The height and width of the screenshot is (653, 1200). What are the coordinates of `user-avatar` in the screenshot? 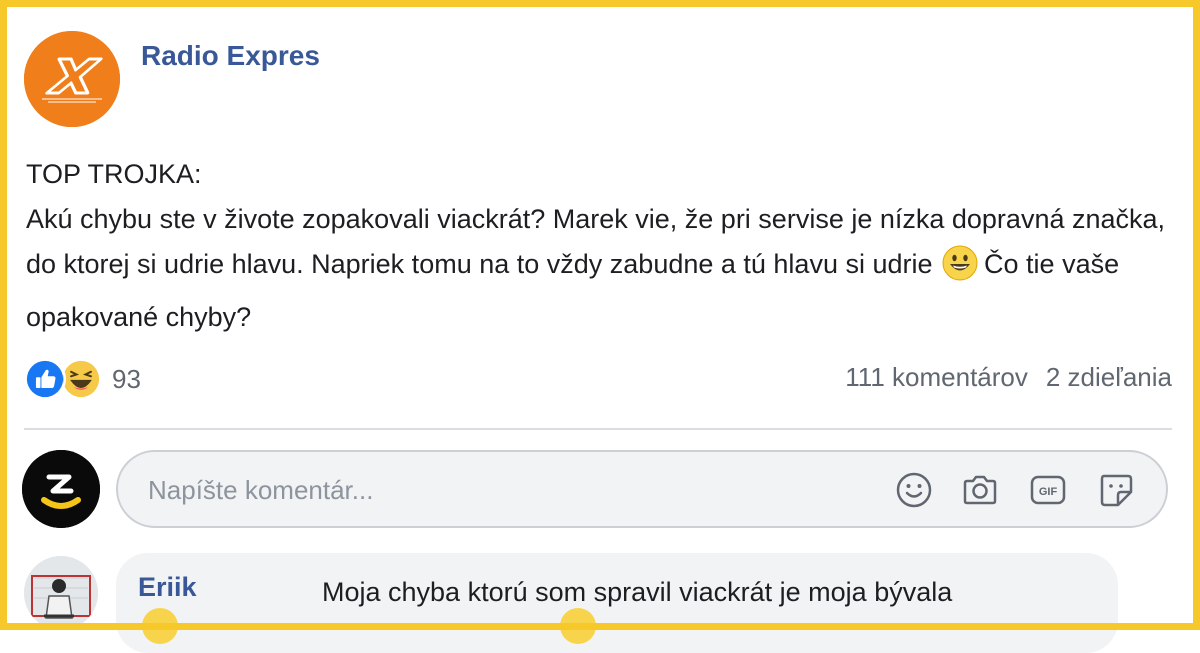 It's located at (61, 489).